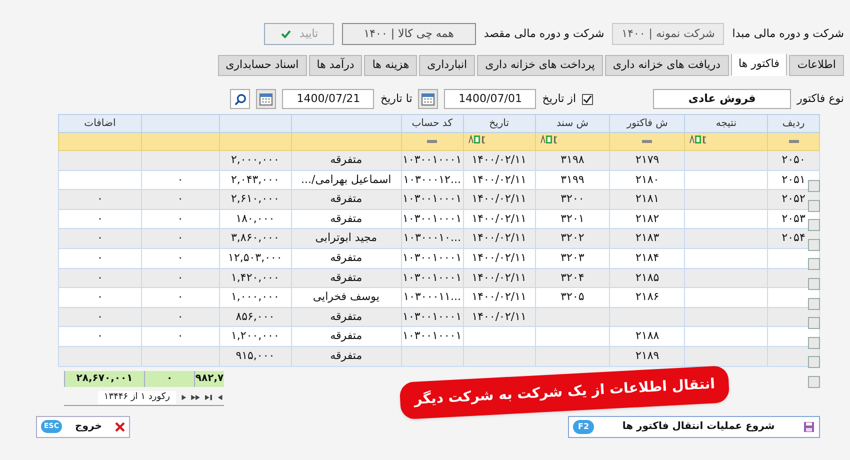  What do you see at coordinates (391, 65) in the screenshot?
I see `tab: هزینه ها` at bounding box center [391, 65].